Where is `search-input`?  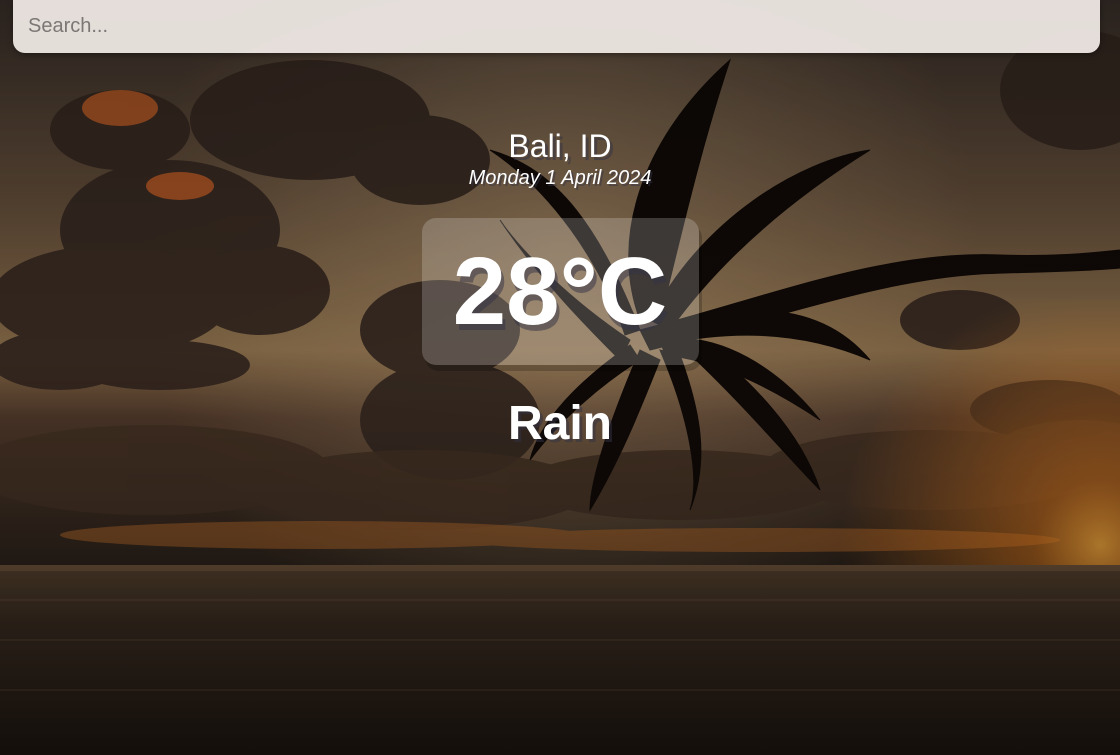
search-input is located at coordinates (556, 26).